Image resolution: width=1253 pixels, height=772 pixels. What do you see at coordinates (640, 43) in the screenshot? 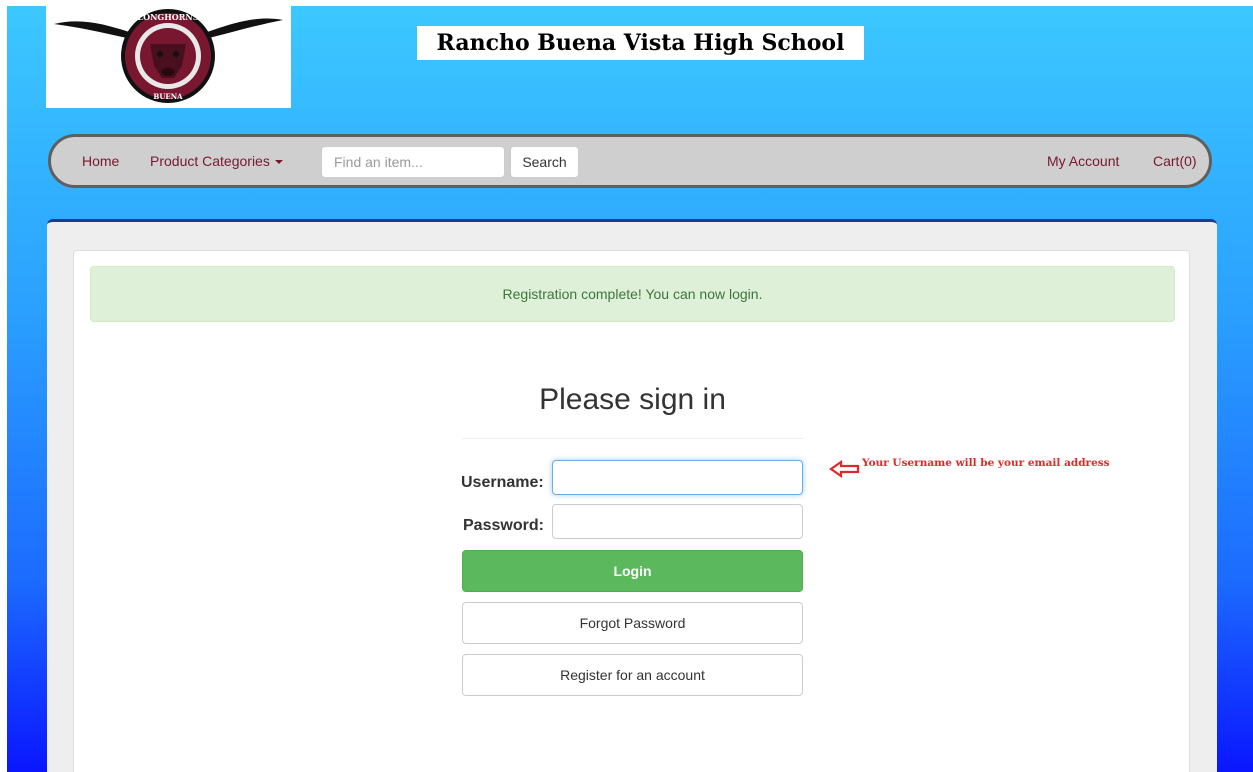
I see `school-title: Rancho Buena Vista High School` at bounding box center [640, 43].